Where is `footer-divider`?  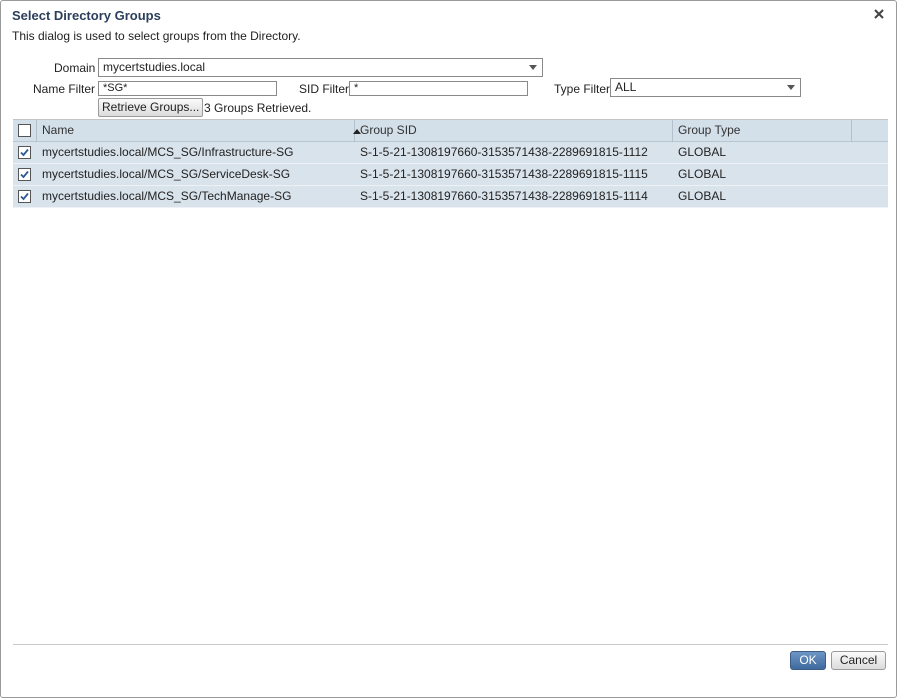
footer-divider is located at coordinates (450, 644).